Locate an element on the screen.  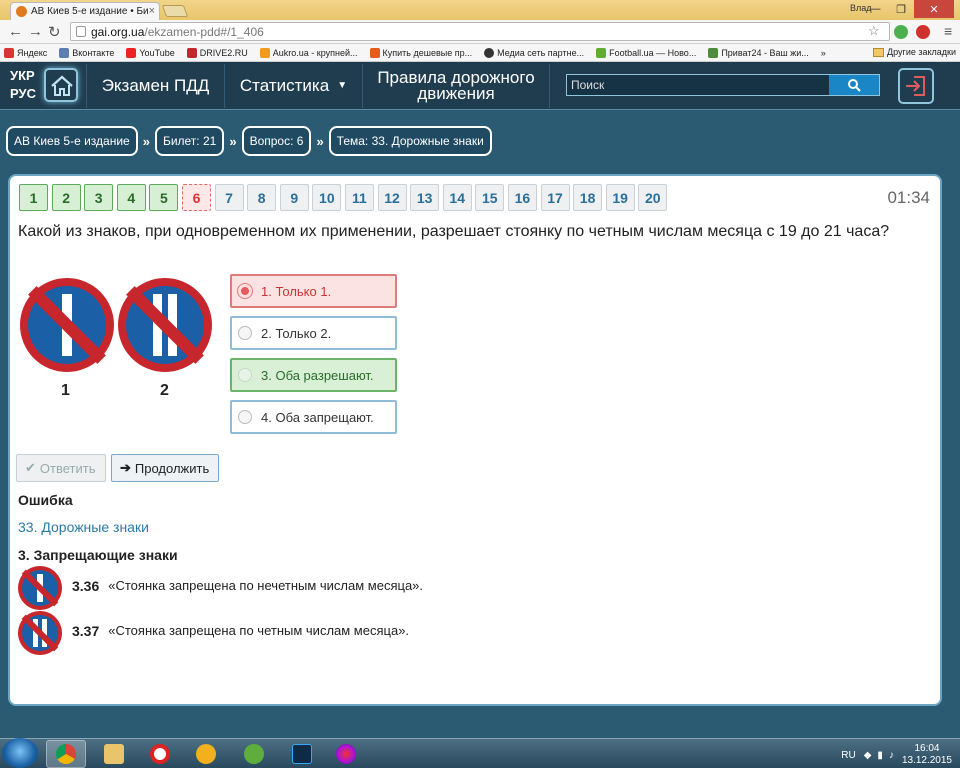
taskbar-chrome is located at coordinates (66, 754).